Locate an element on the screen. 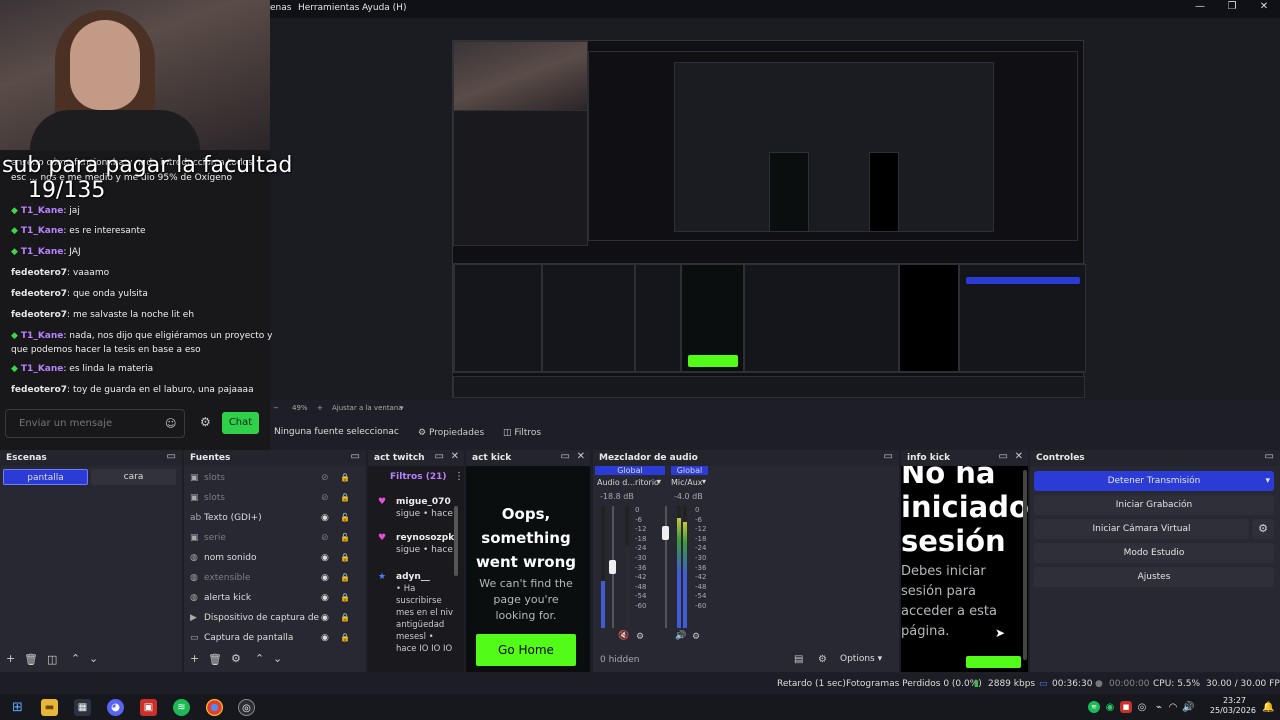 The image size is (1280, 720). add-scene-icon: + is located at coordinates (10, 658).